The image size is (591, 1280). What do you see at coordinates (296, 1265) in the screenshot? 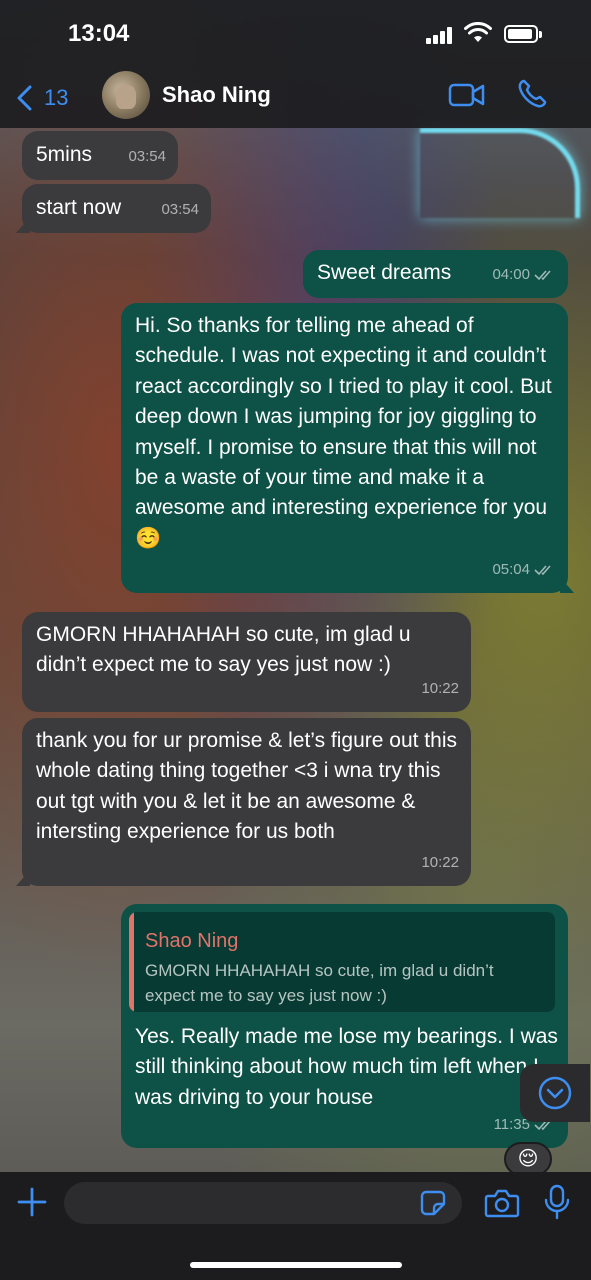
I see `home-indicator` at bounding box center [296, 1265].